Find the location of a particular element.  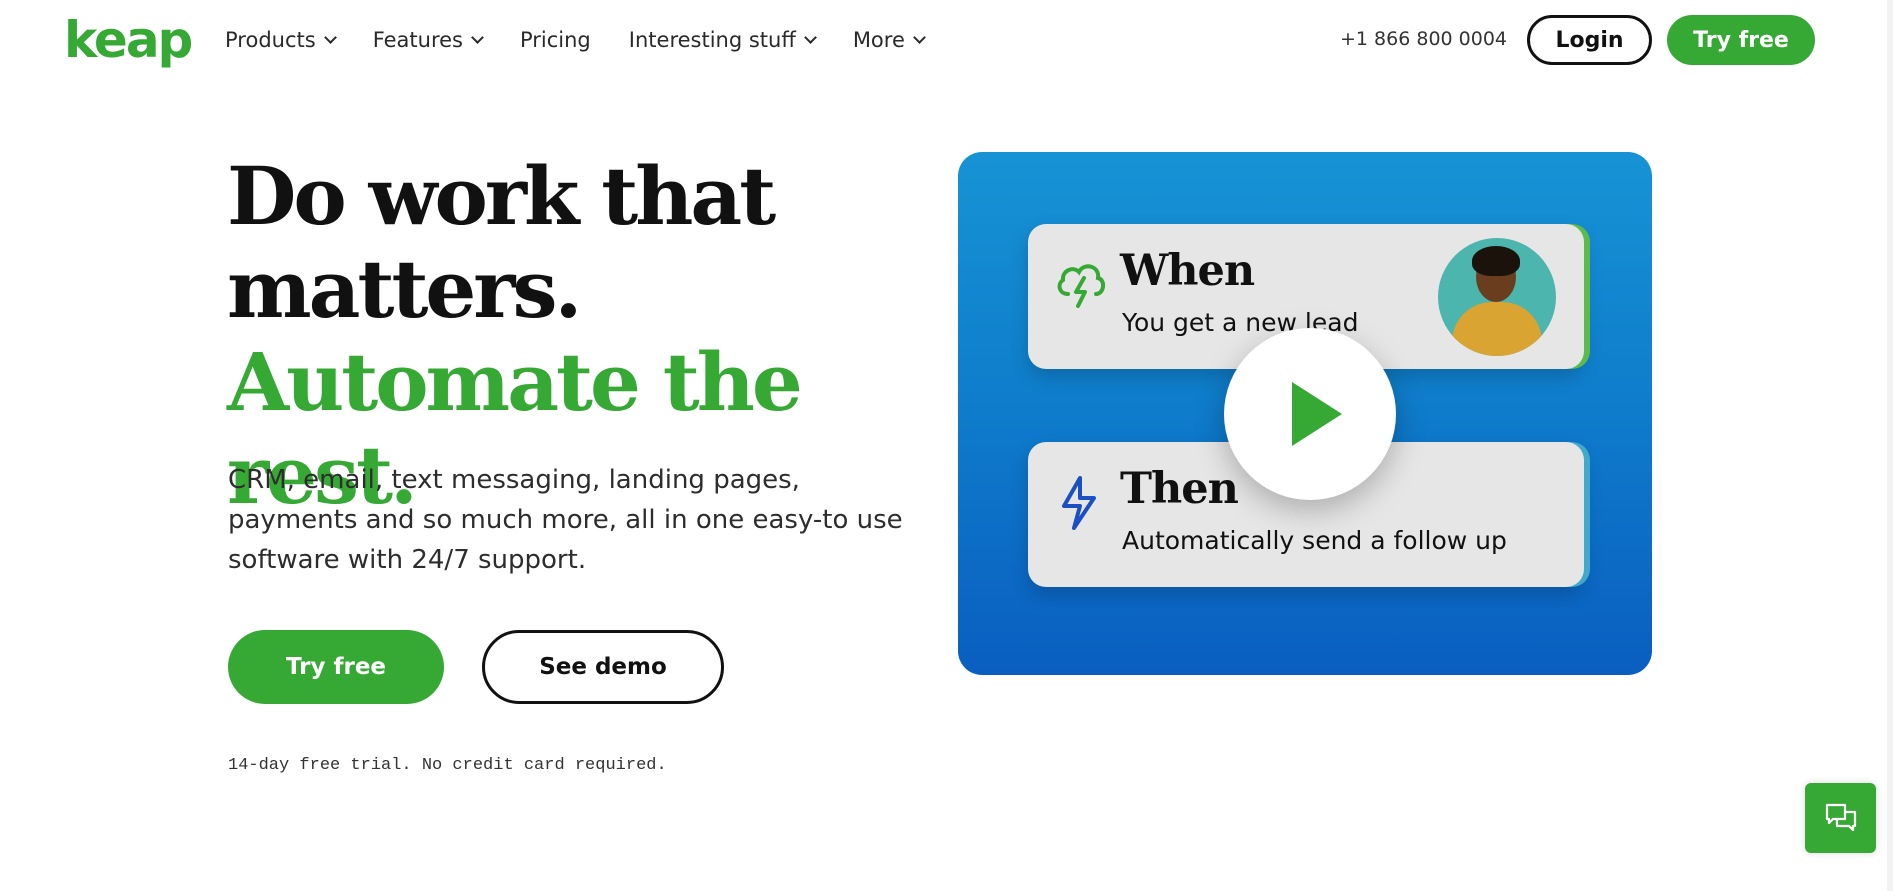

login-button: Login is located at coordinates (1589, 40).